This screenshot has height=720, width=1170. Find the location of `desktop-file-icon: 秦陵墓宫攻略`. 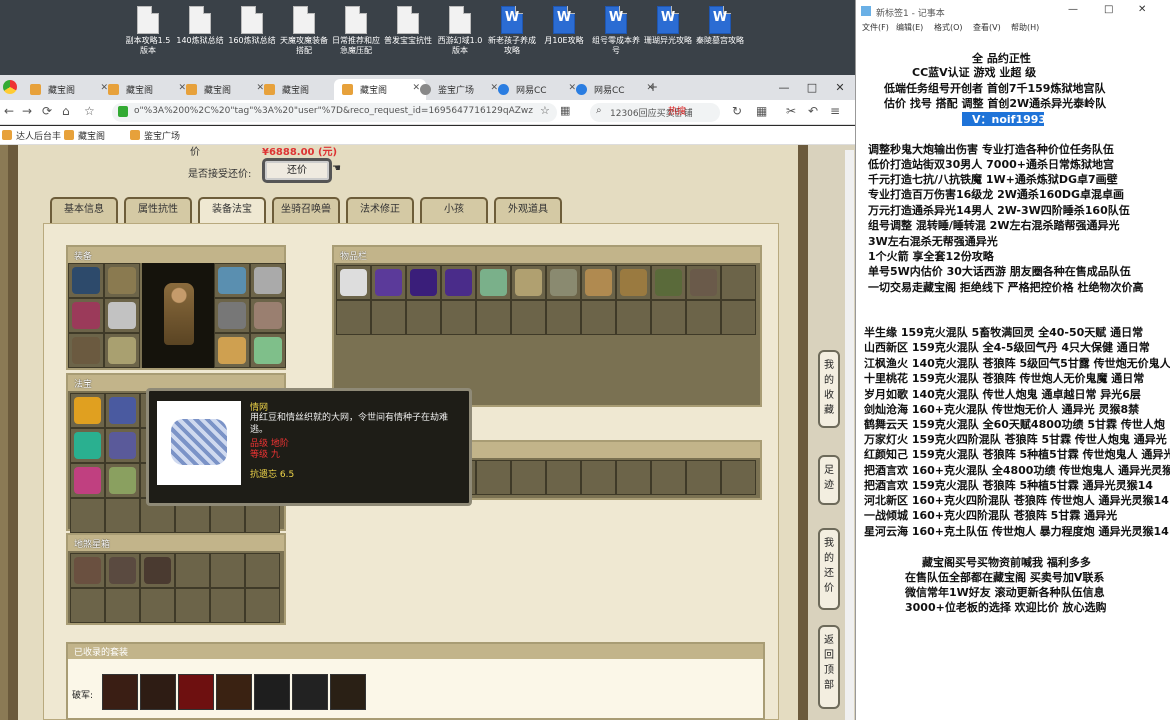

desktop-file-icon: 秦陵墓宫攻略 is located at coordinates (720, 26).